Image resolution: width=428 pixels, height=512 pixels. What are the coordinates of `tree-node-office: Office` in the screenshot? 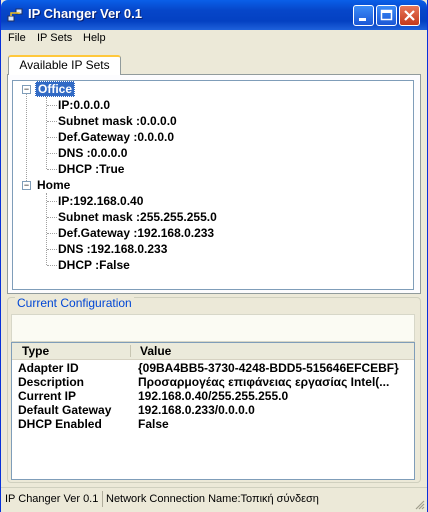 It's located at (55, 89).